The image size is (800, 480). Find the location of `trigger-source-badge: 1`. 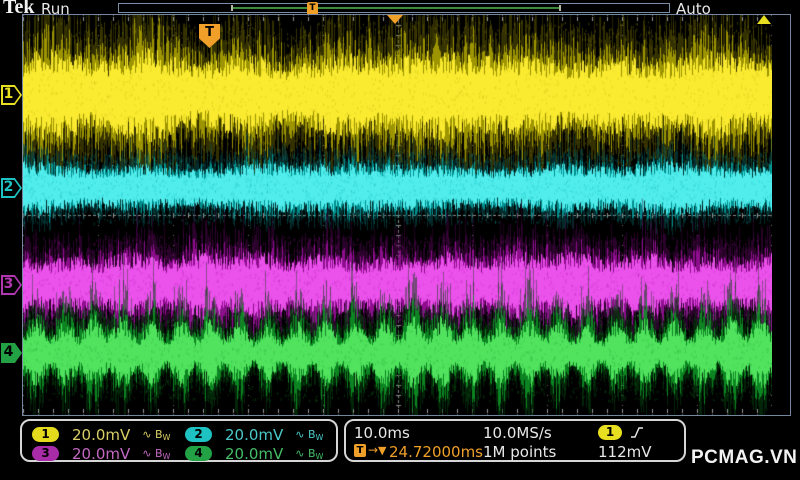

trigger-source-badge: 1 is located at coordinates (610, 432).